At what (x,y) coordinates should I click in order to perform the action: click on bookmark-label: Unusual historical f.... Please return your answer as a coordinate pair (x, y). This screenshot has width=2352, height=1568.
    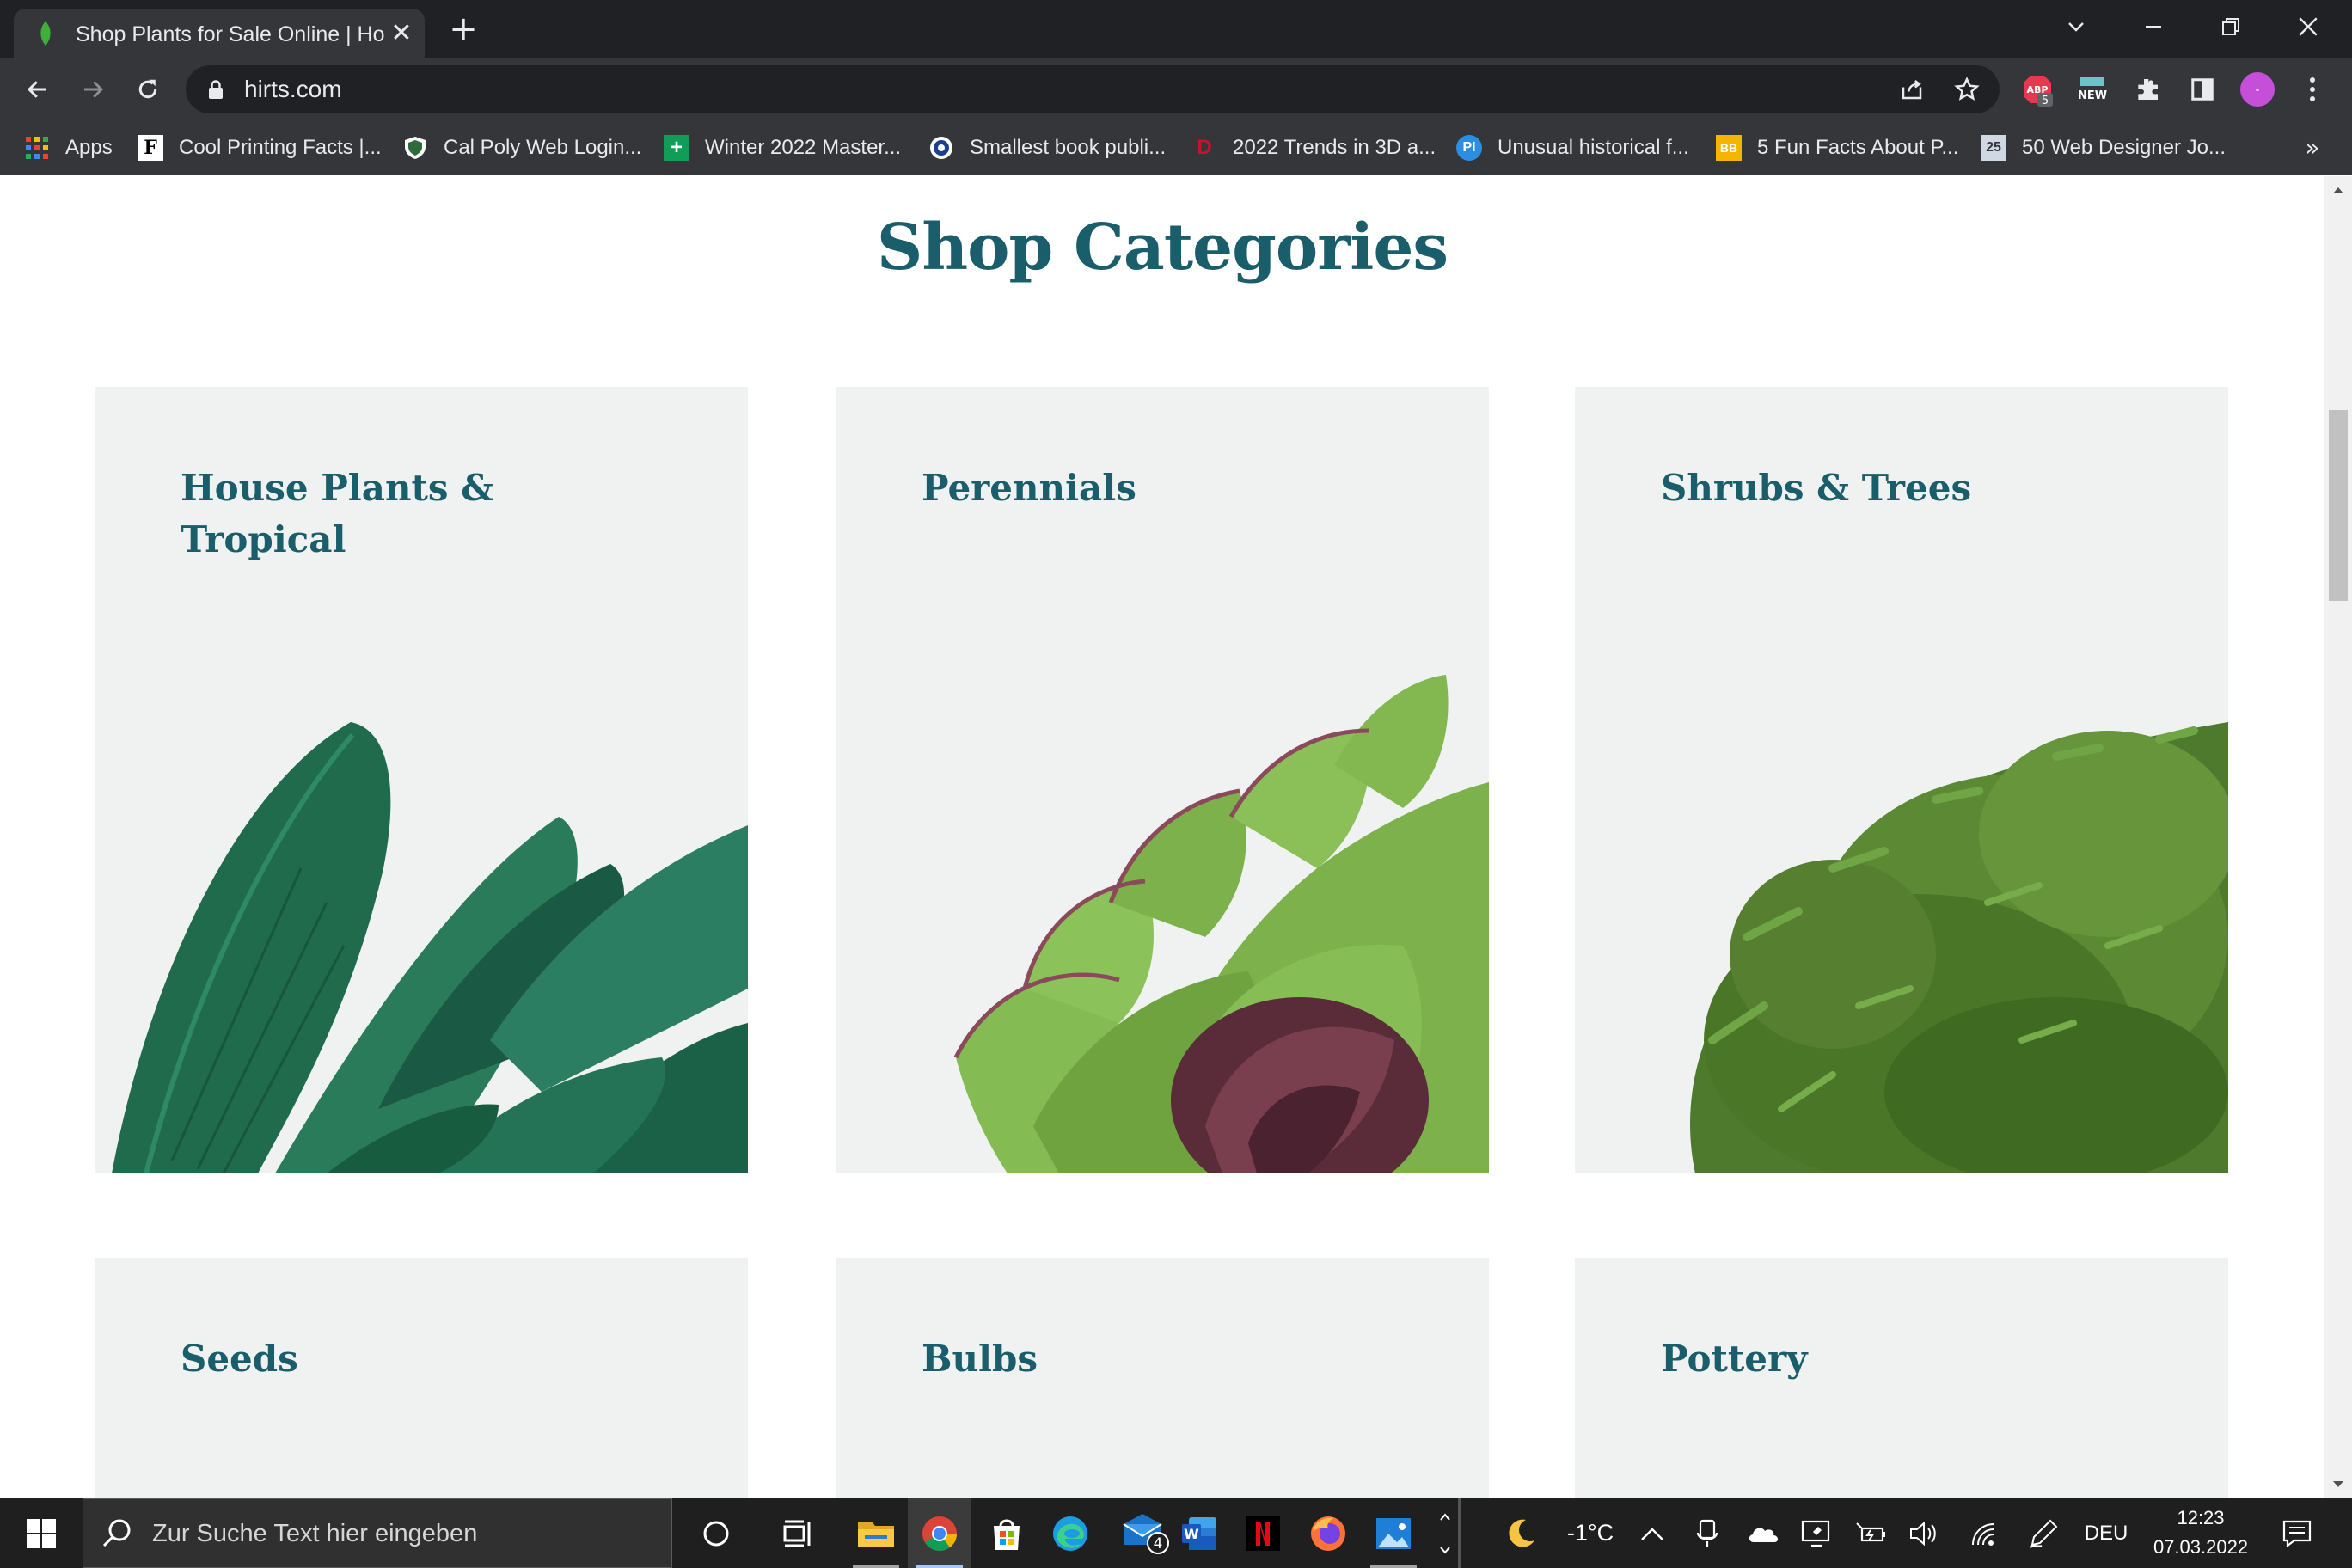
    Looking at the image, I should click on (1593, 147).